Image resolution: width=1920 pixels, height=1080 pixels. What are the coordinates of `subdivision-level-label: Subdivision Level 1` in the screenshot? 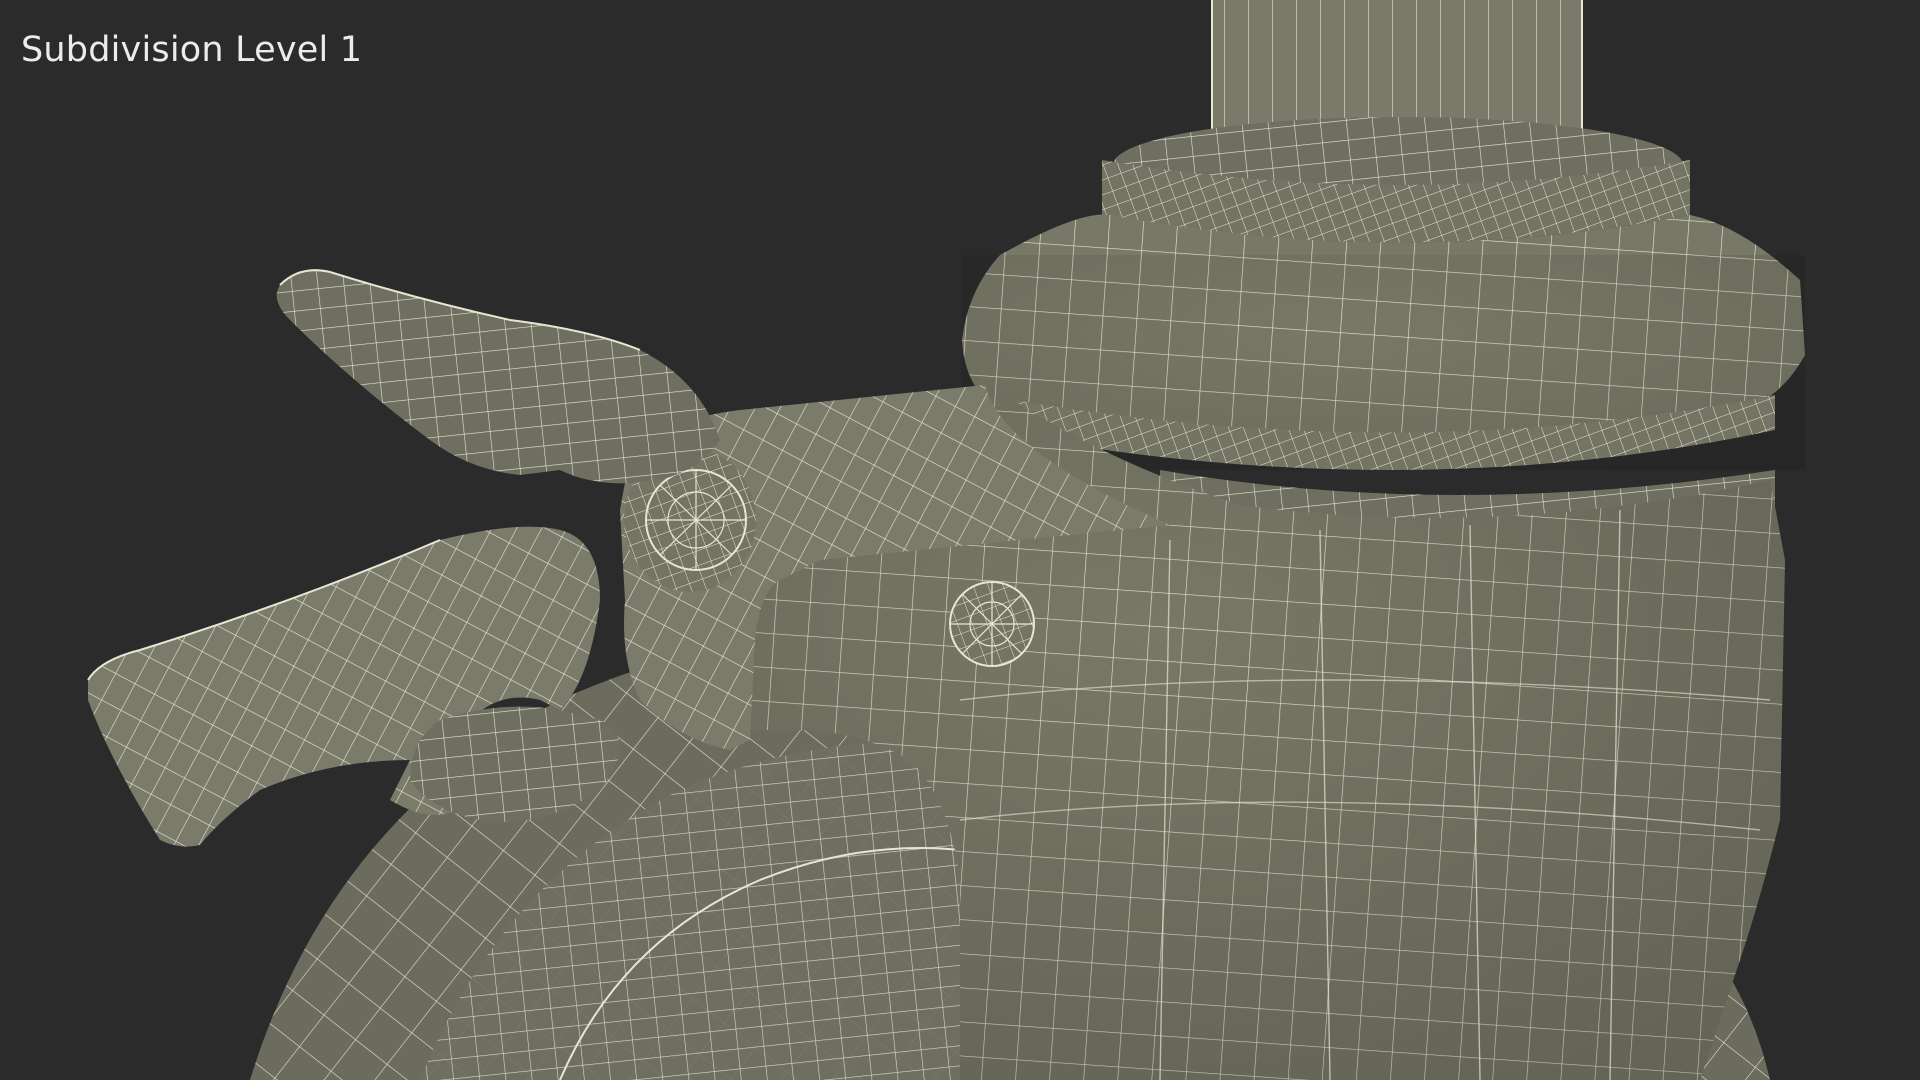 It's located at (192, 50).